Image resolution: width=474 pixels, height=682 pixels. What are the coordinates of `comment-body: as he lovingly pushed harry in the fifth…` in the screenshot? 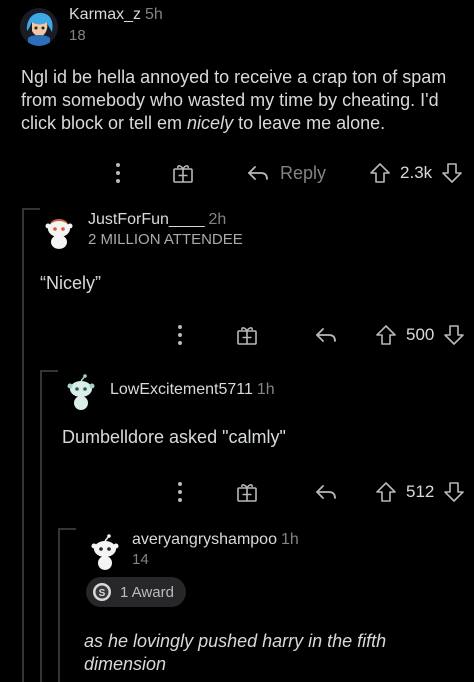 It's located at (274, 653).